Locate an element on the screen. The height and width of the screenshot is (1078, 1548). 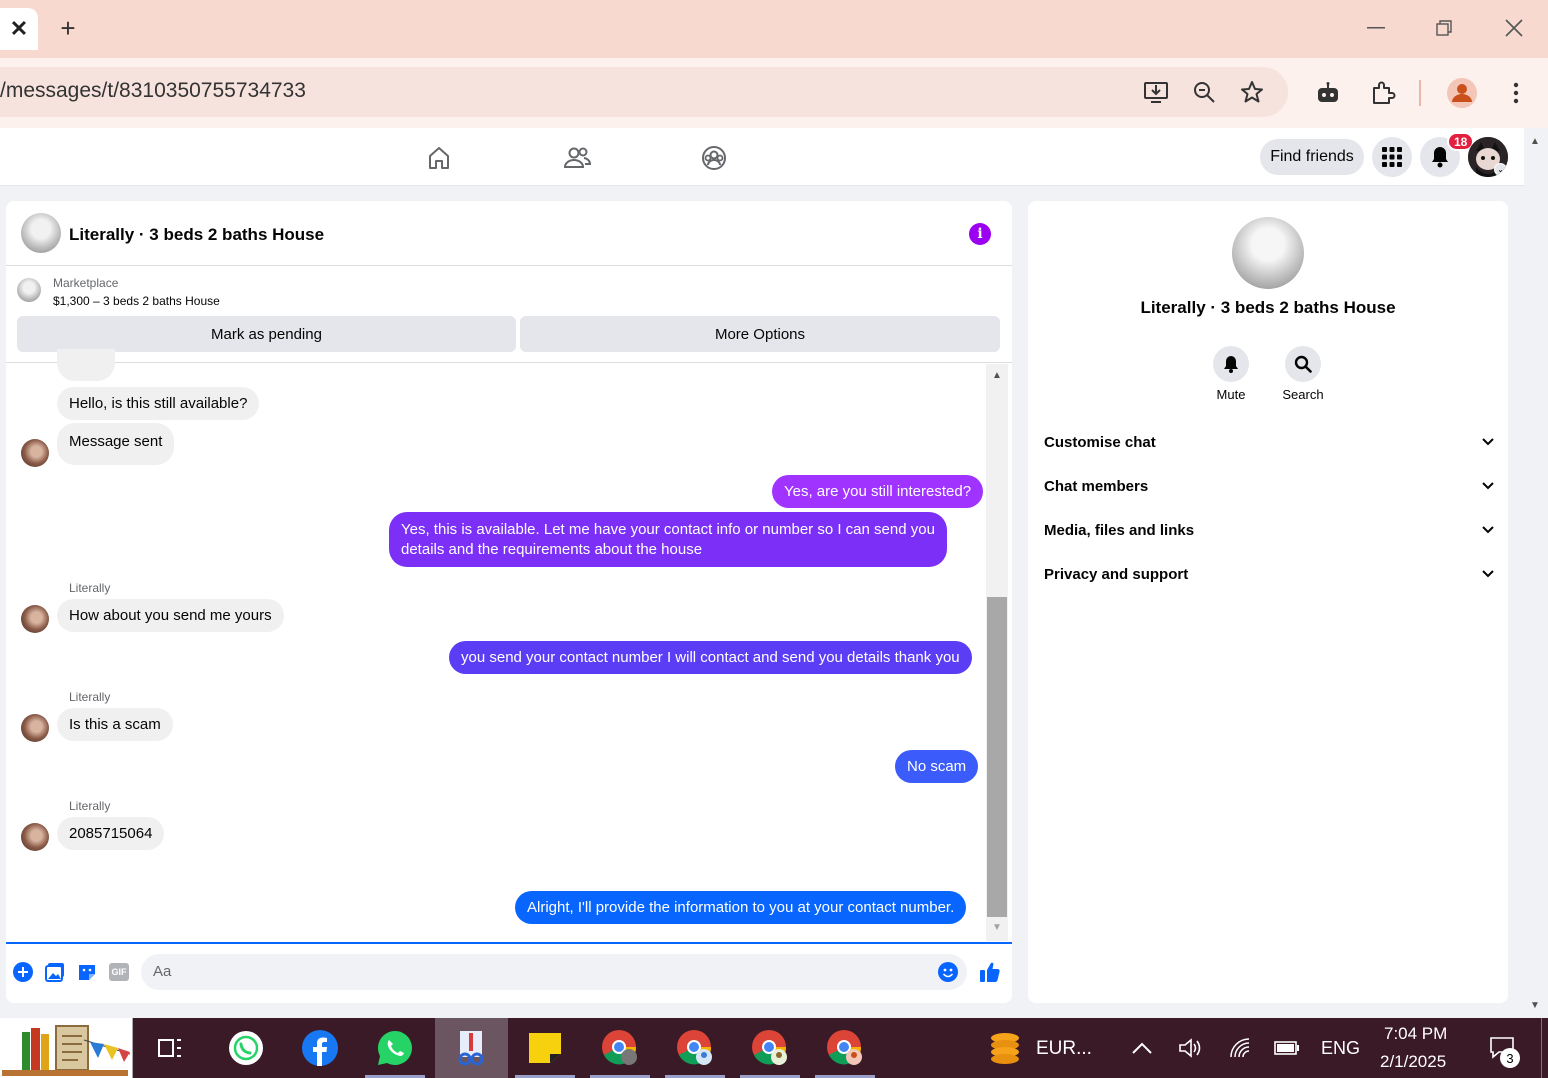
scroll-down-arrow-icon: ▼ is located at coordinates (997, 928).